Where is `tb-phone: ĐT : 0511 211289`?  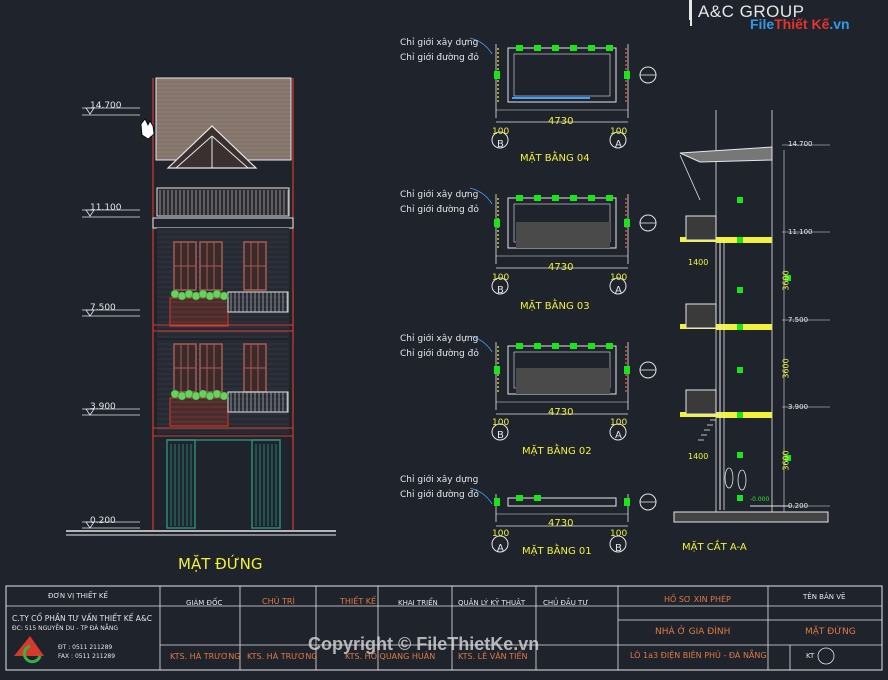
tb-phone: ĐT : 0511 211289 is located at coordinates (85, 647).